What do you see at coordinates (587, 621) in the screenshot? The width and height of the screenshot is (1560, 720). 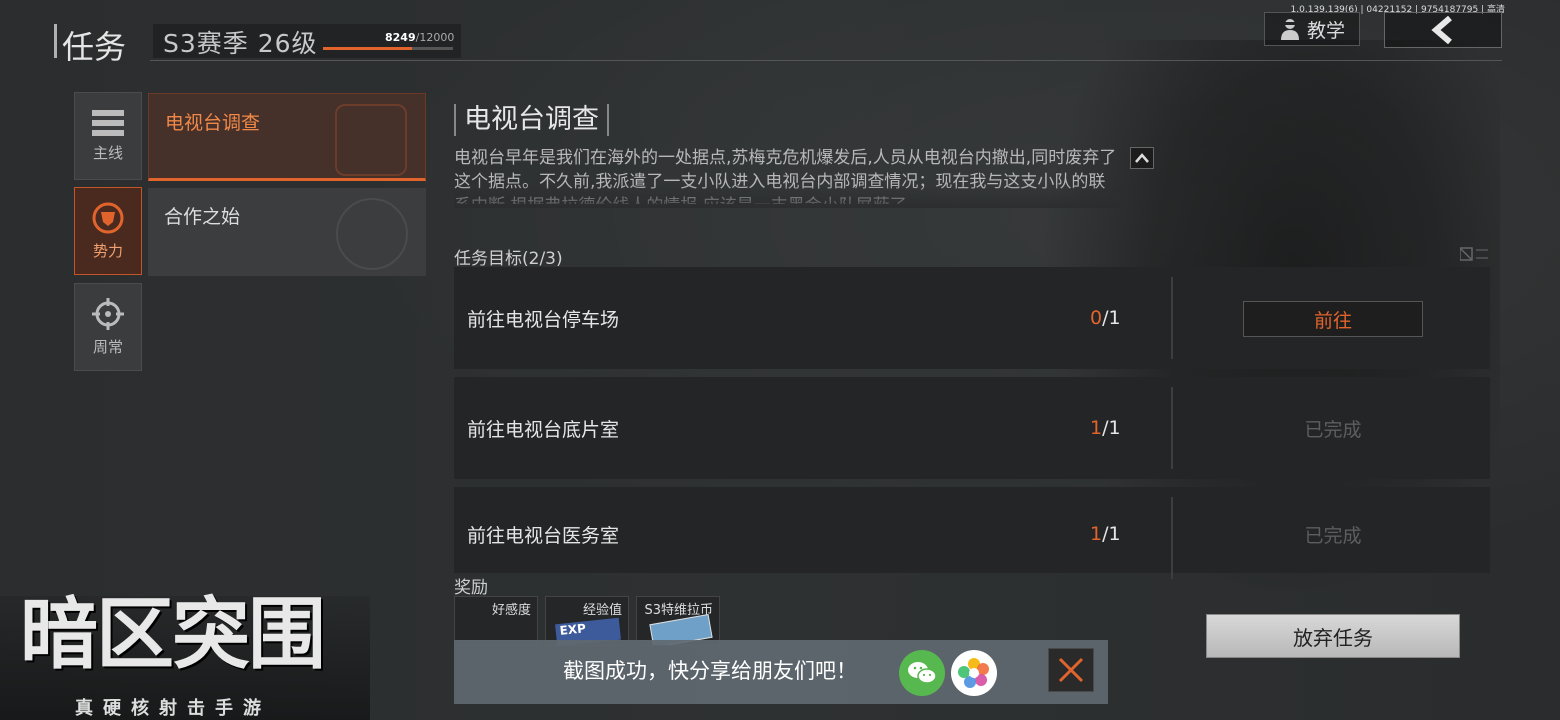 I see `reward-exp: 经验值 EXP` at bounding box center [587, 621].